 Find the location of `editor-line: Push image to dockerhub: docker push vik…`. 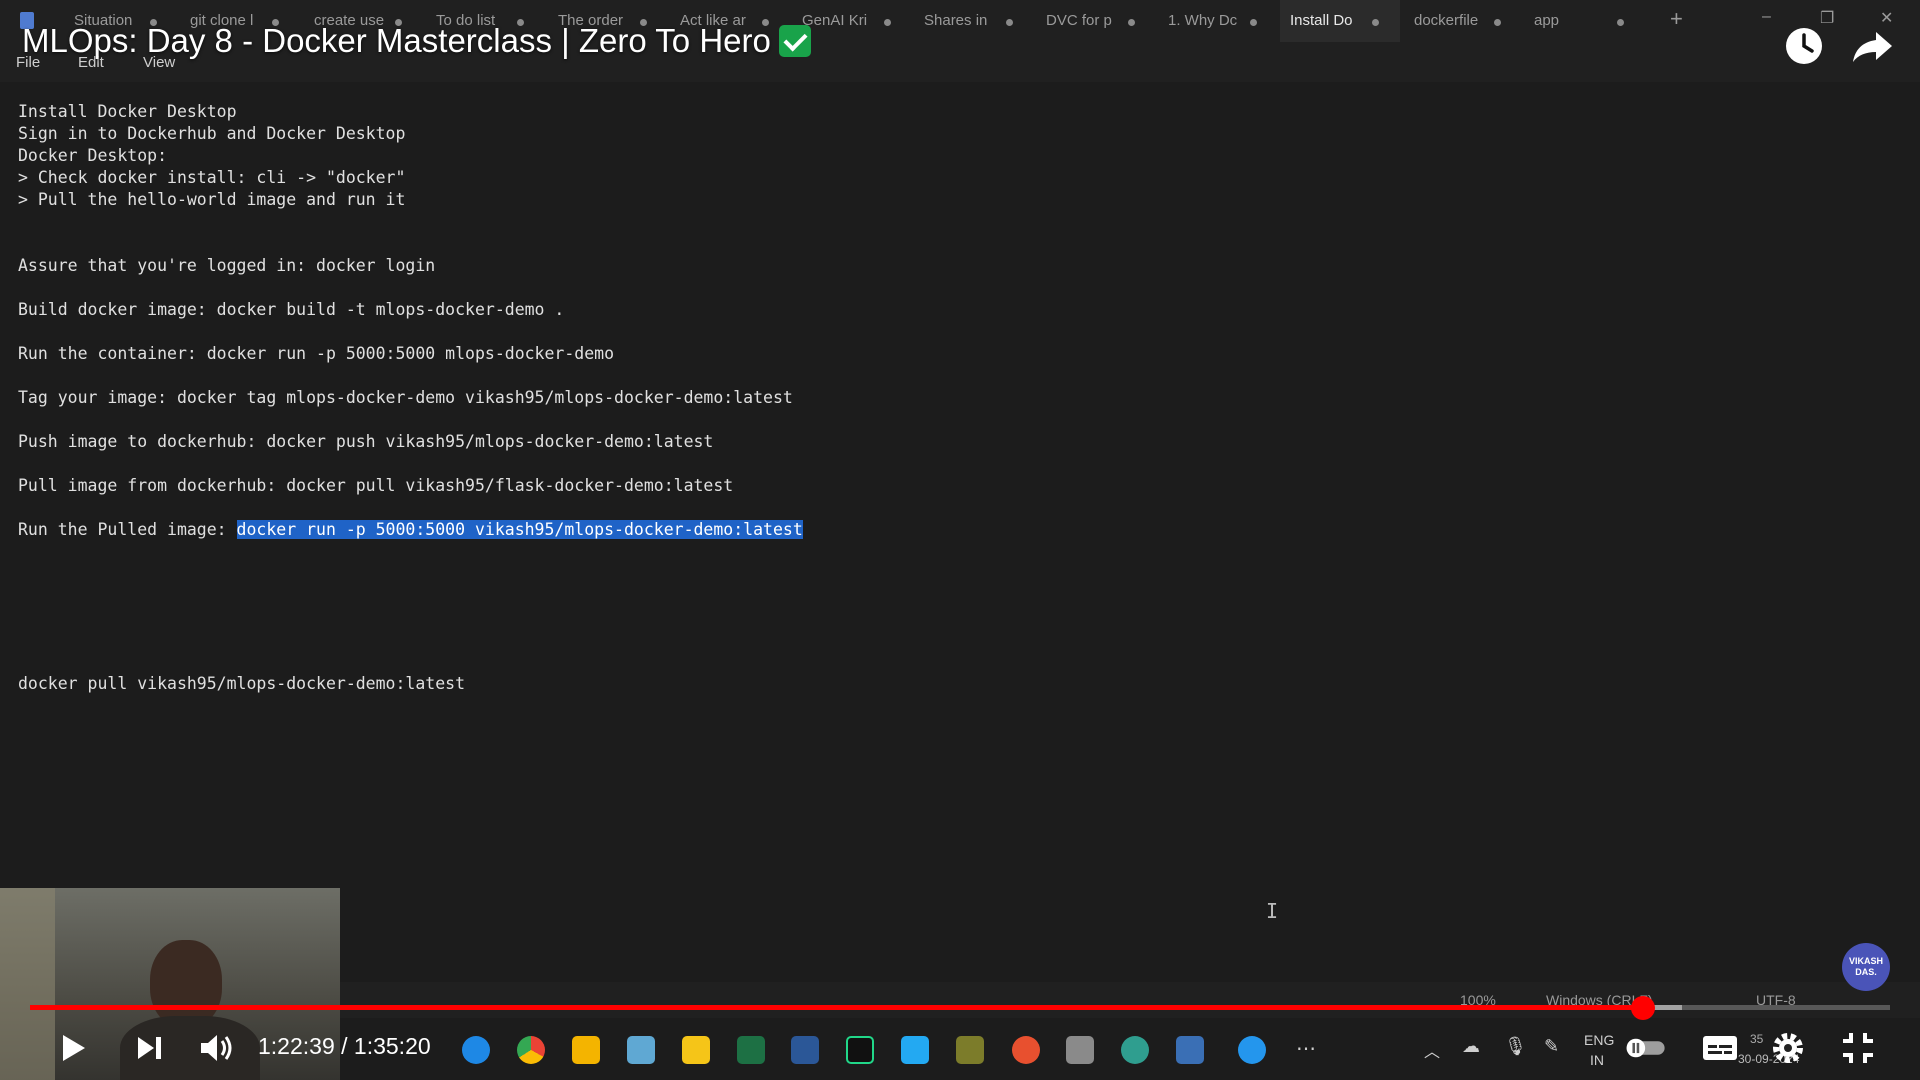

editor-line: Push image to dockerhub: docker push vik… is located at coordinates (366, 441).